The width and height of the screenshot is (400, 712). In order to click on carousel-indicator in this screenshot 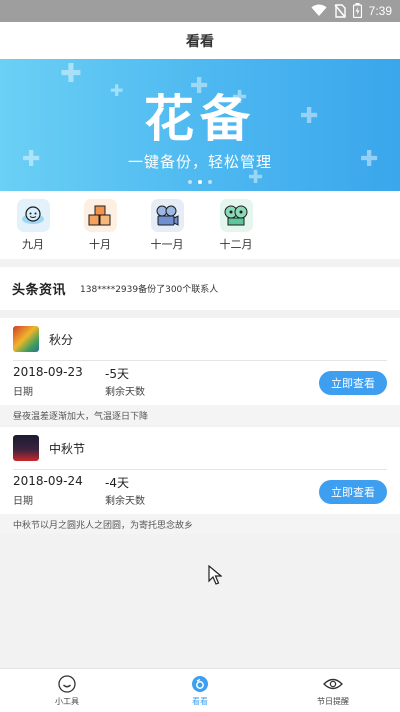, I will do `click(200, 182)`.